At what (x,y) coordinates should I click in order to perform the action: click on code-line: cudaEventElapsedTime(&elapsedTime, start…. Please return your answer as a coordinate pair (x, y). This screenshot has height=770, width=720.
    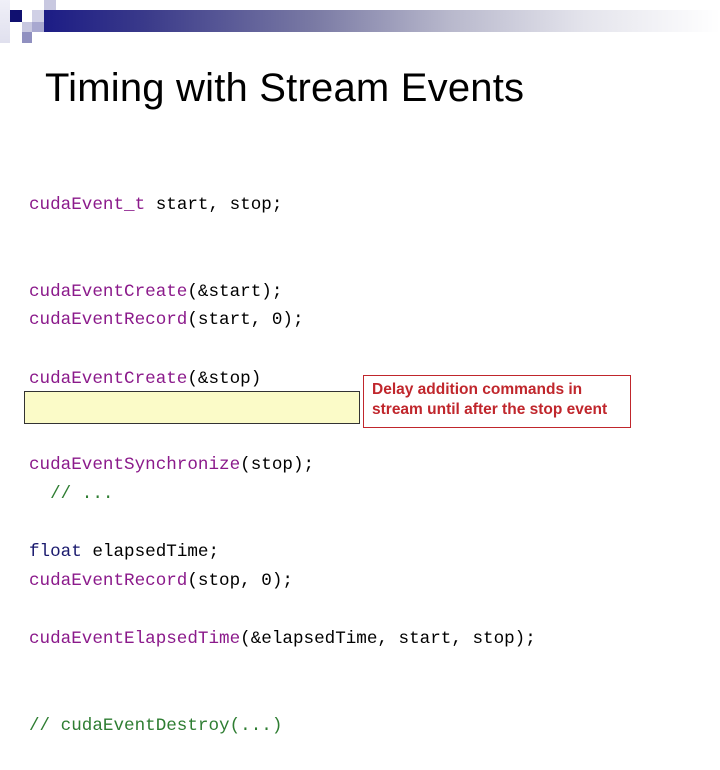
    Looking at the image, I should click on (282, 639).